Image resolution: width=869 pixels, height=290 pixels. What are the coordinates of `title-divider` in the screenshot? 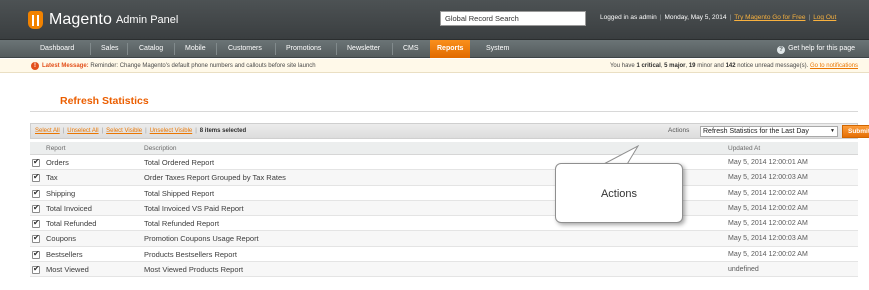 It's located at (444, 111).